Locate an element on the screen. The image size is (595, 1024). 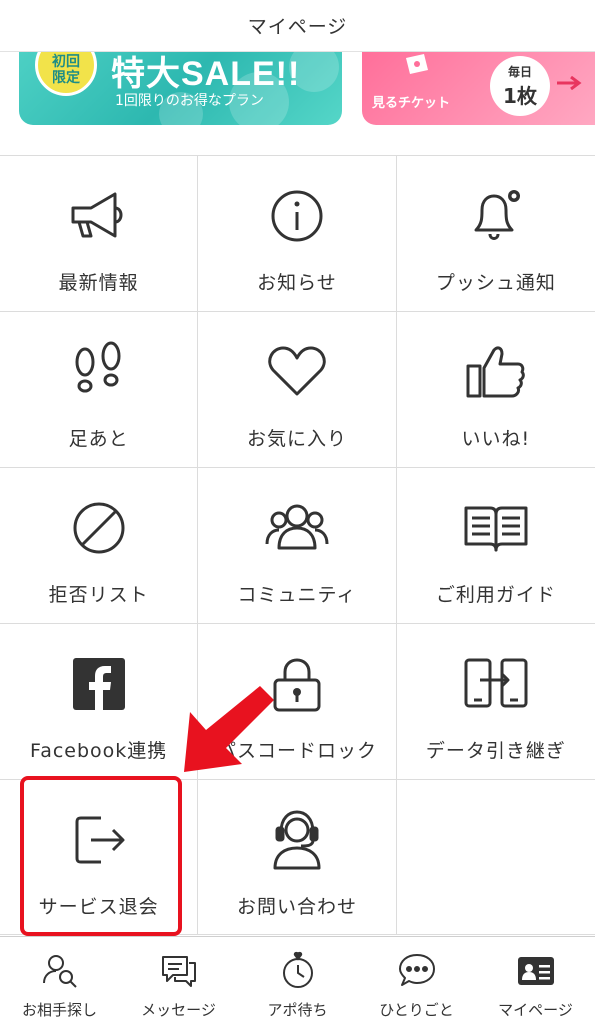
tab-appointment: アポ待ち is located at coordinates (297, 980).